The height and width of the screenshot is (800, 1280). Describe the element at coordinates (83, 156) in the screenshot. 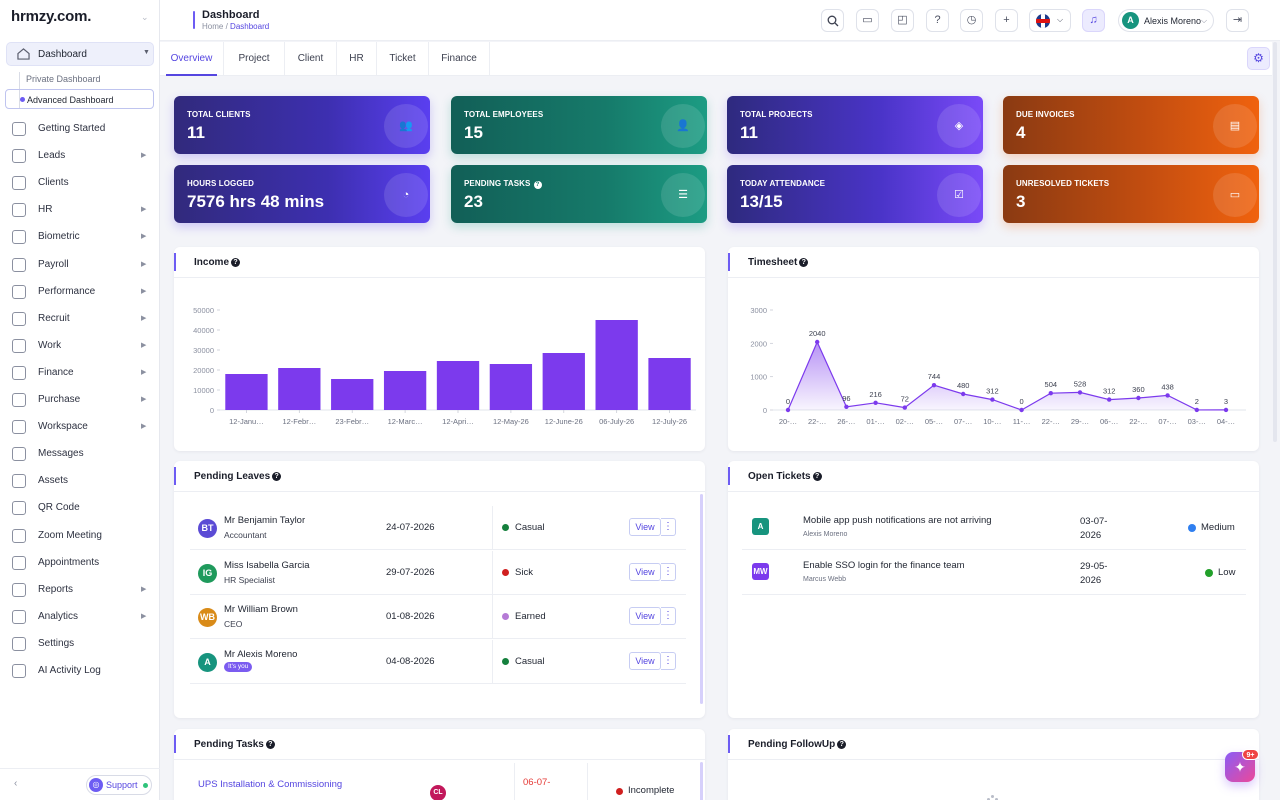

I see `sidebar-item-leads: Leads ▶` at that location.